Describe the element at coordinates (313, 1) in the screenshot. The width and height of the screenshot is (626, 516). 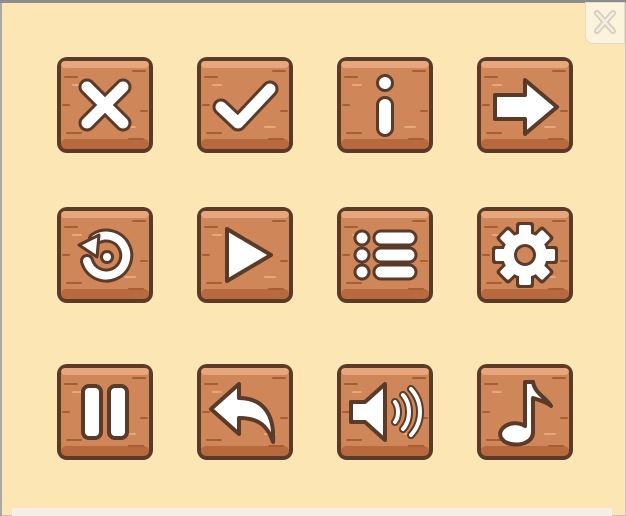
I see `window-top-edge` at that location.